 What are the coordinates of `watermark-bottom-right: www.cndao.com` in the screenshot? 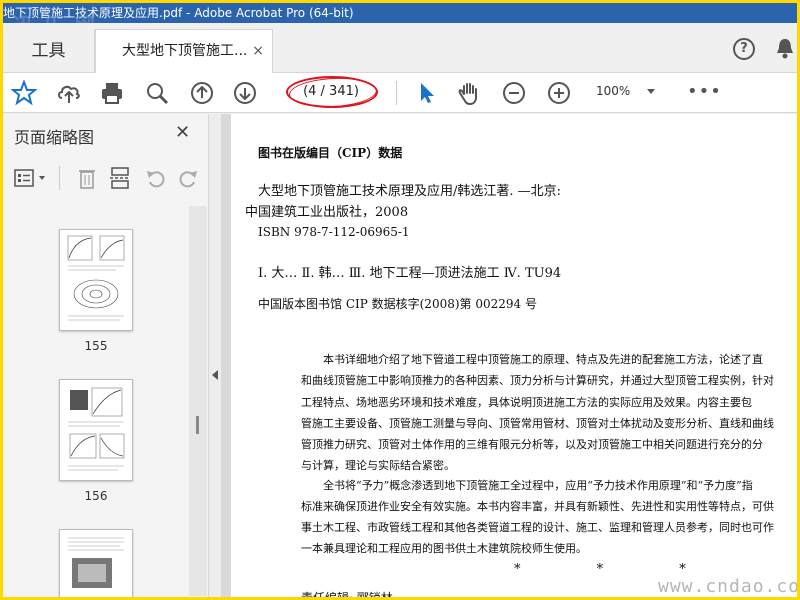 It's located at (727, 586).